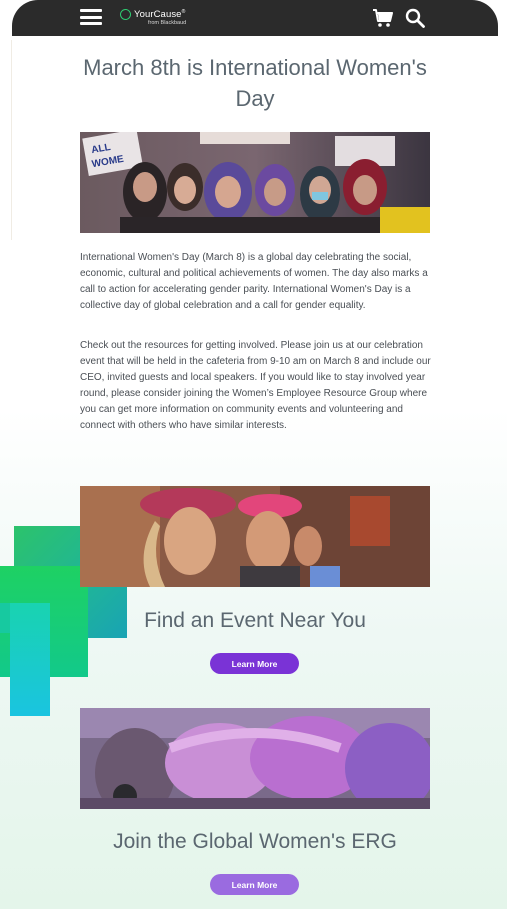  What do you see at coordinates (167, 23) in the screenshot?
I see `logo-tagline: from Blackbaud` at bounding box center [167, 23].